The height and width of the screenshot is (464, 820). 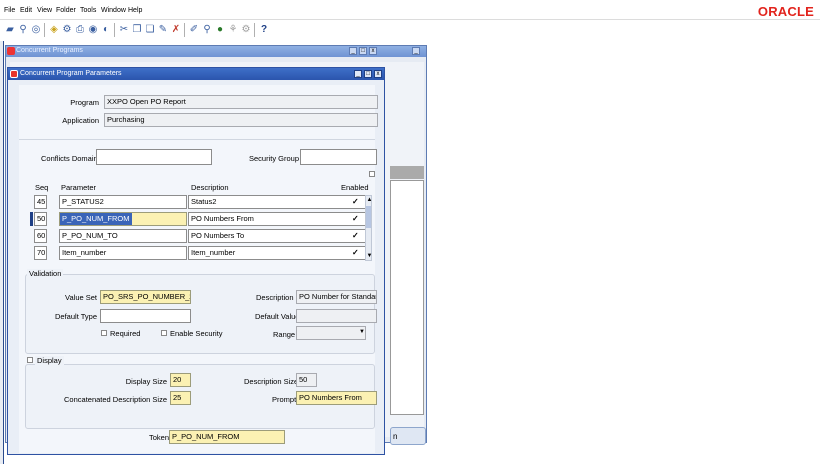 I want to click on menu-file: File, so click(x=9, y=10).